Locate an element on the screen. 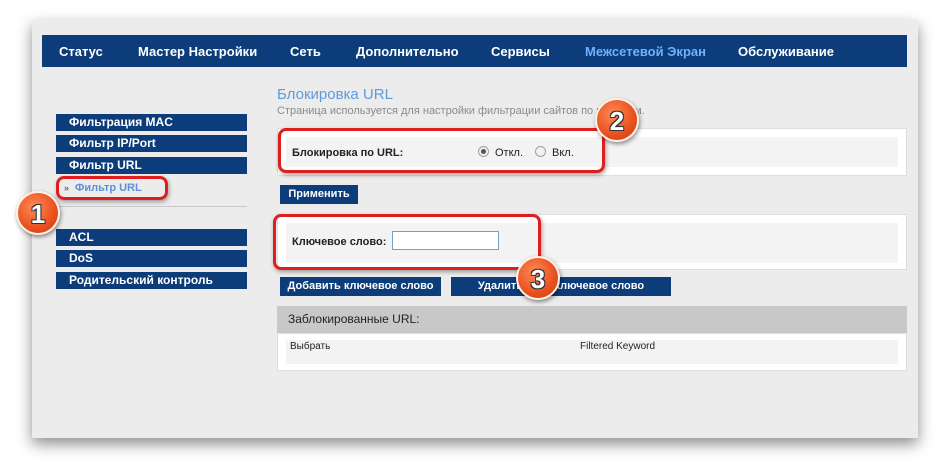 The height and width of the screenshot is (470, 950). sidebar-item-dos: DoS is located at coordinates (151, 258).